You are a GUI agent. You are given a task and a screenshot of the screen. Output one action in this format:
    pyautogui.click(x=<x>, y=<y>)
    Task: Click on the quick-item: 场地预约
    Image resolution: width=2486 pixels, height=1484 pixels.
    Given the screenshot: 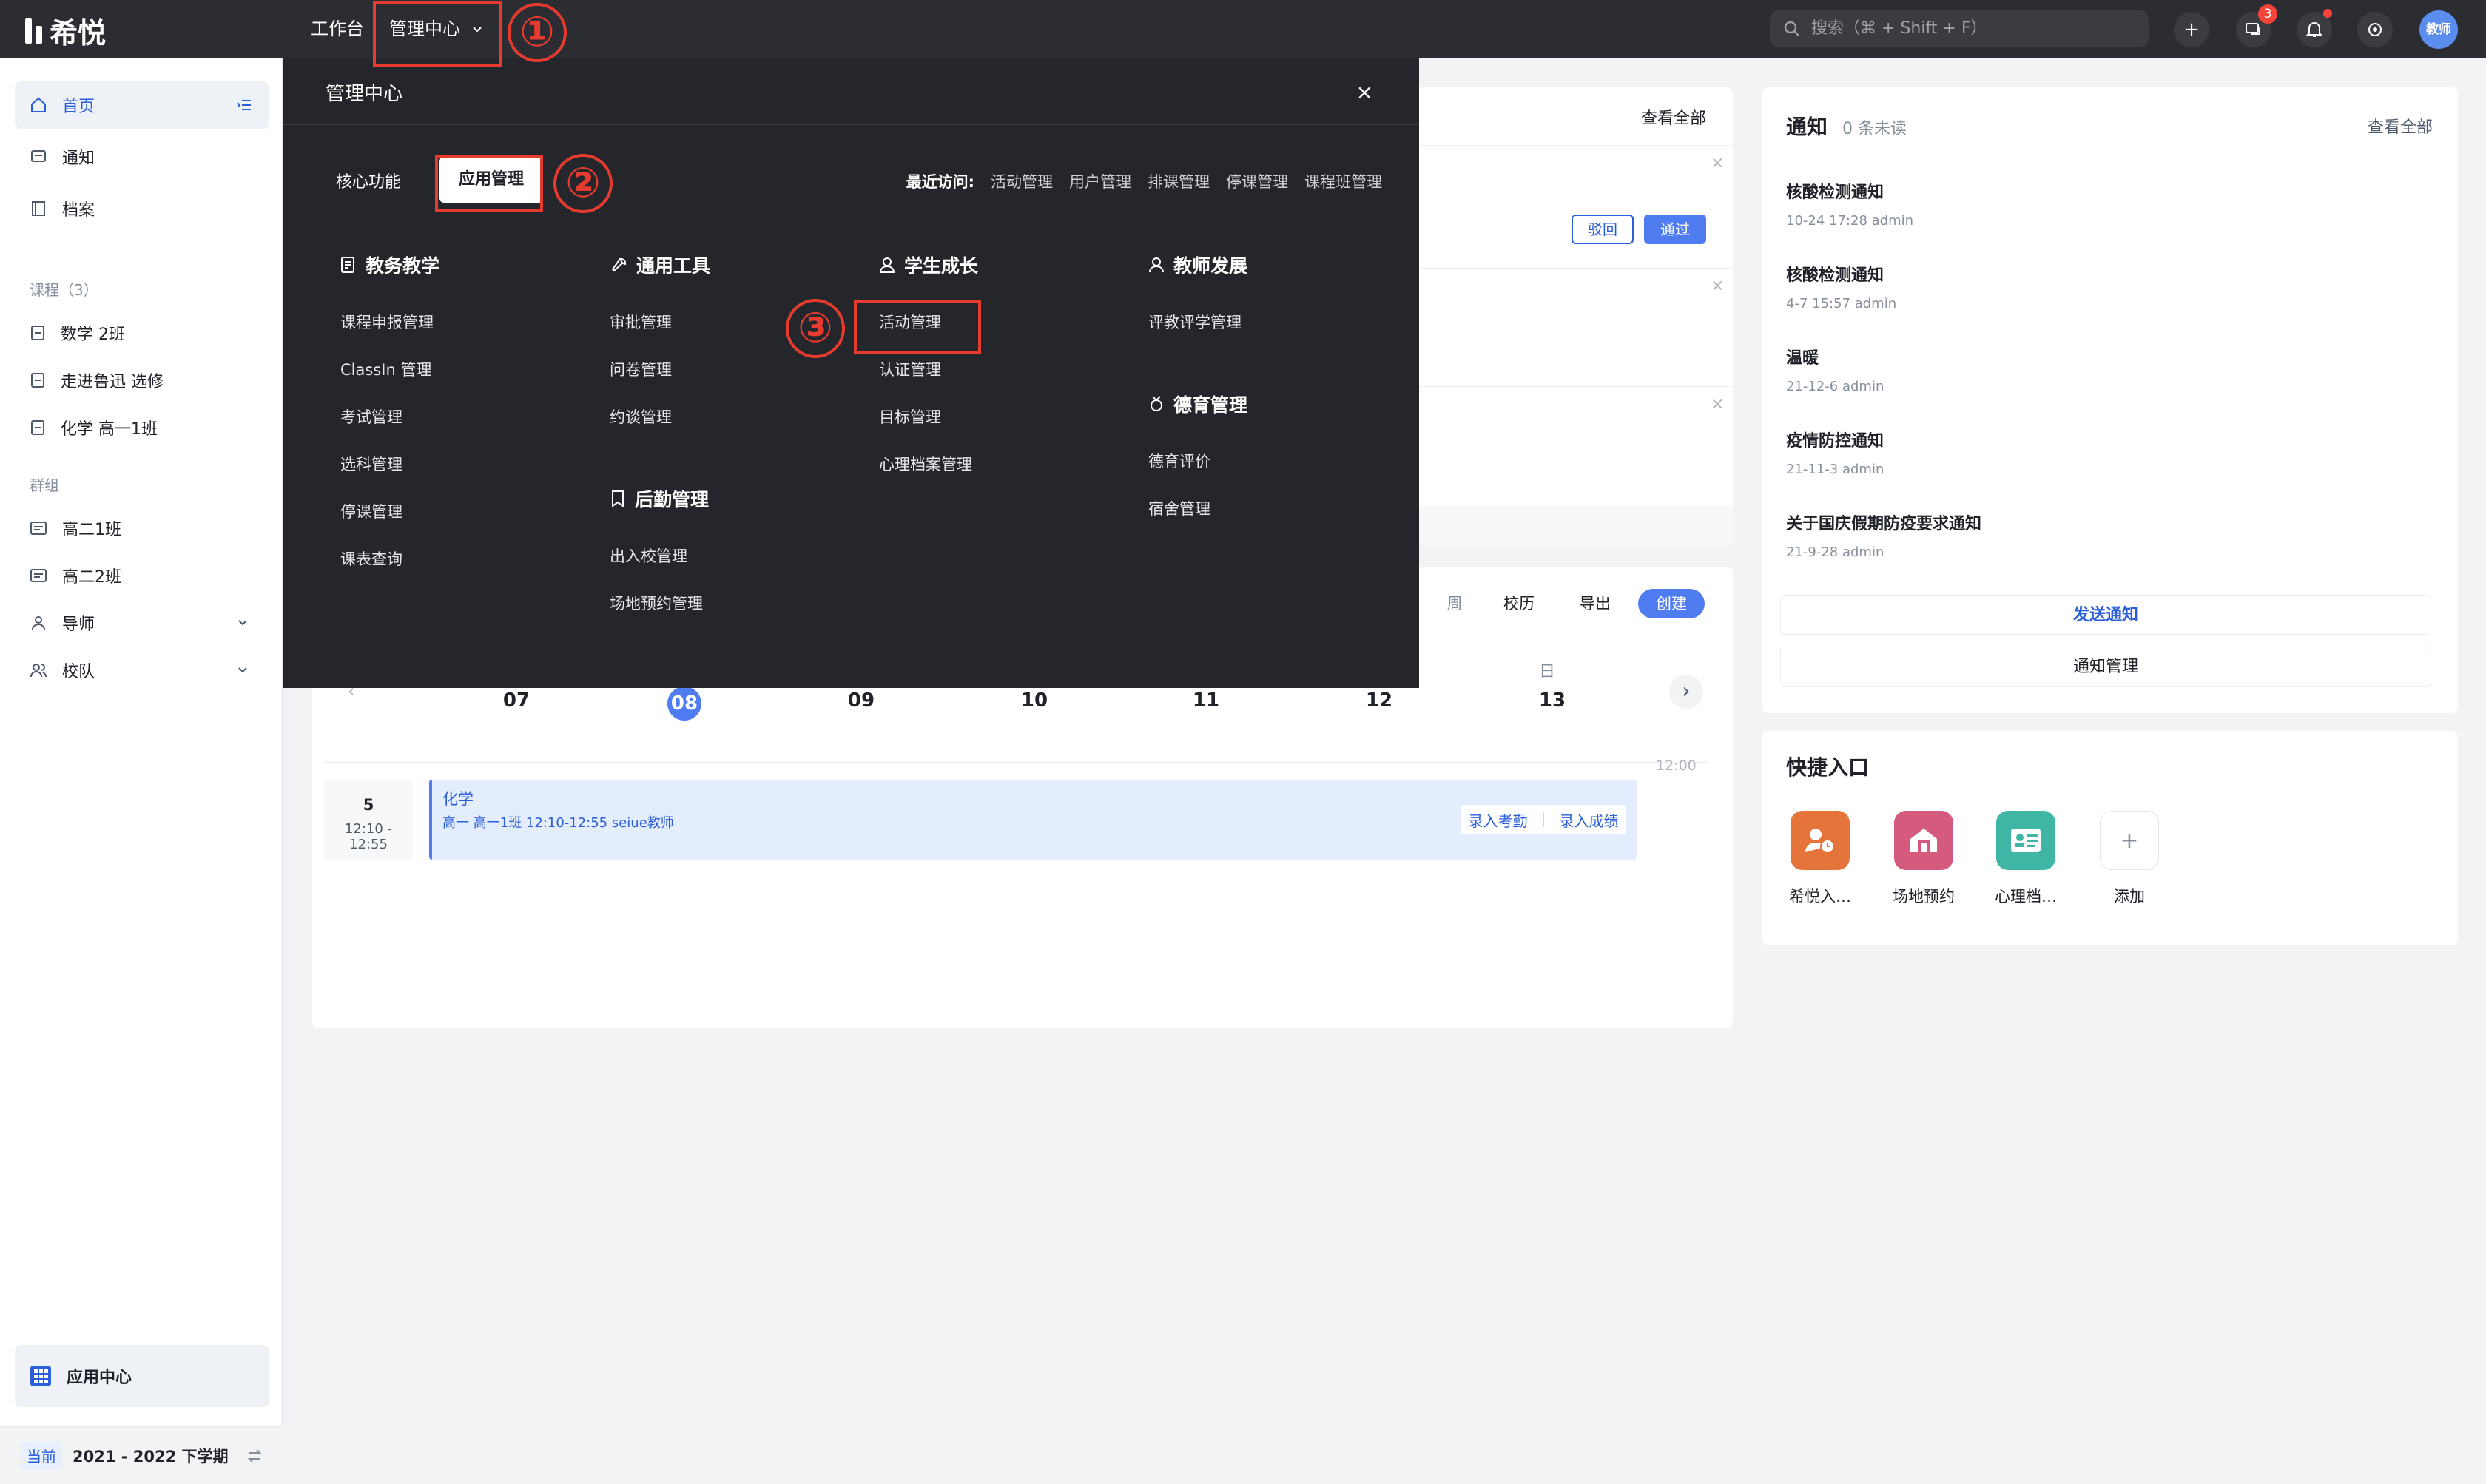 What is the action you would take?
    pyautogui.click(x=1924, y=859)
    